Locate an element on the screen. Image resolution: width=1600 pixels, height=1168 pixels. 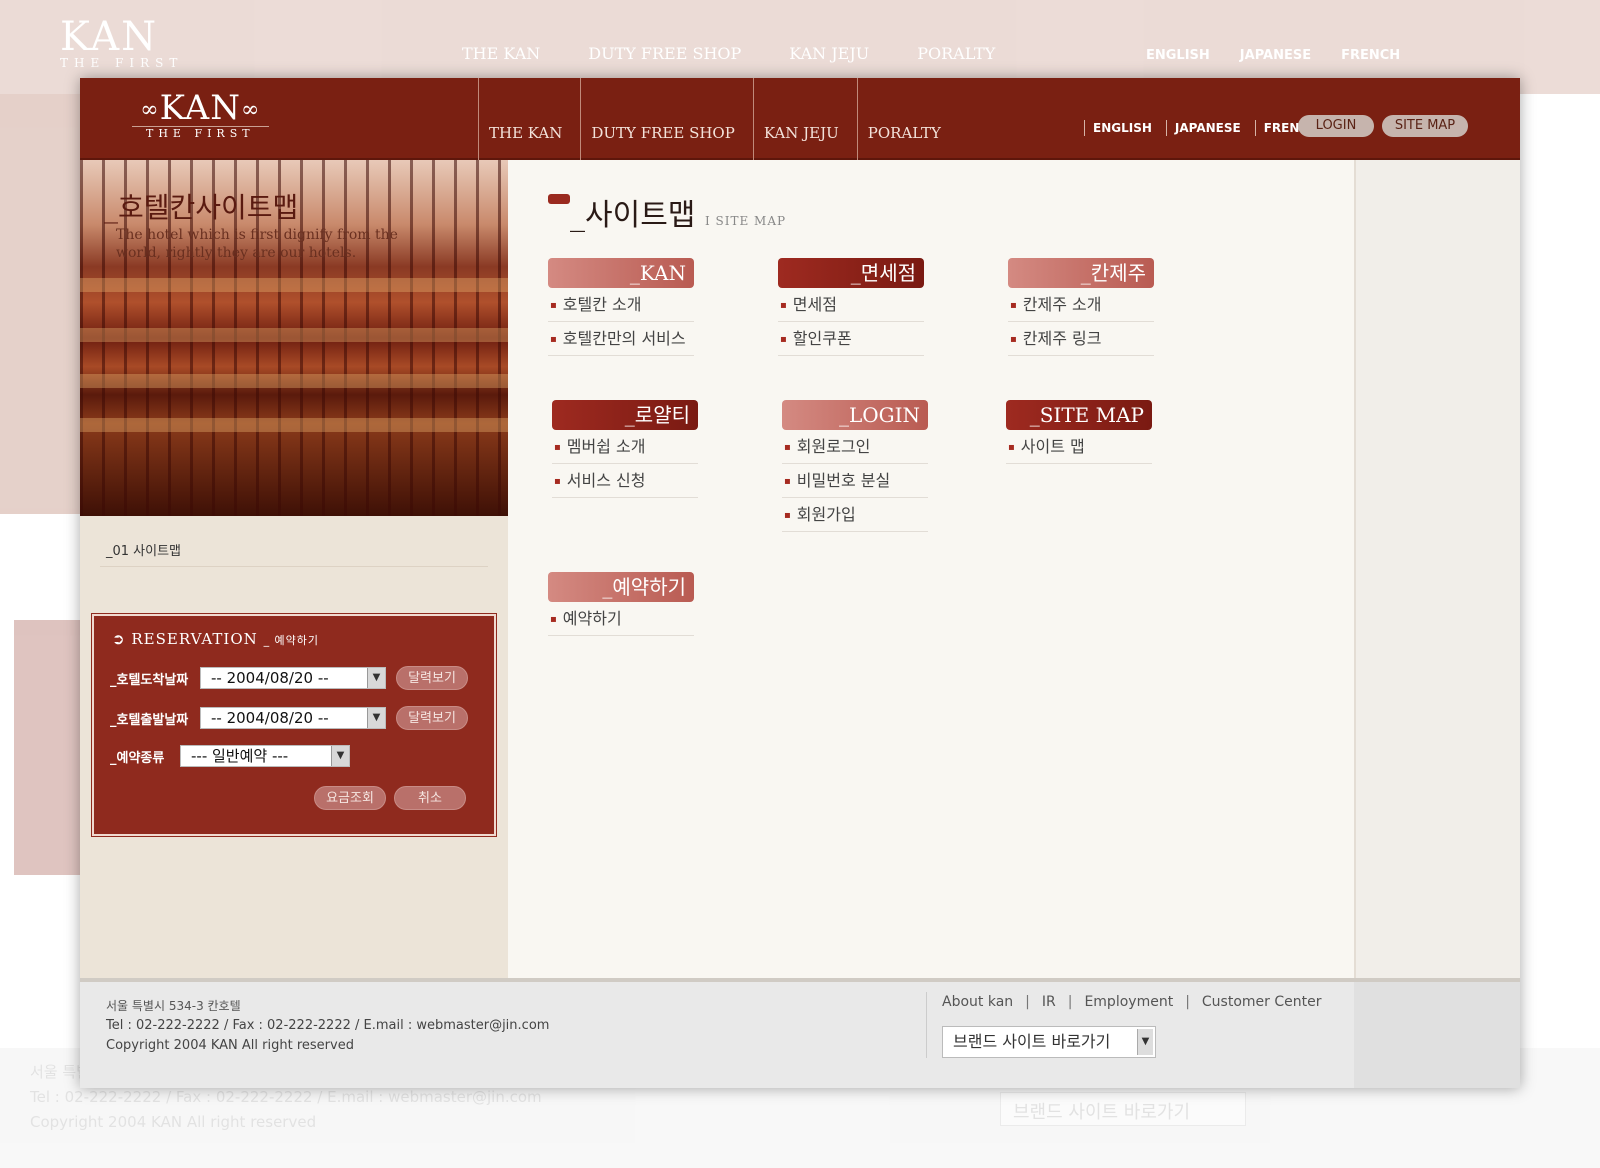
category-kan: _KAN 호텔칸 소개 호텔칸만의 서비스 is located at coordinates (621, 307).